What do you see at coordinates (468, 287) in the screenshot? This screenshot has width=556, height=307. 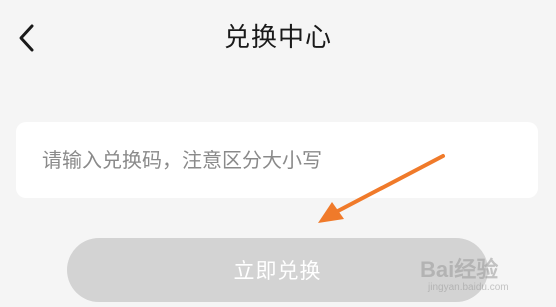 I see `watermark-url: jingyan.baidu.com` at bounding box center [468, 287].